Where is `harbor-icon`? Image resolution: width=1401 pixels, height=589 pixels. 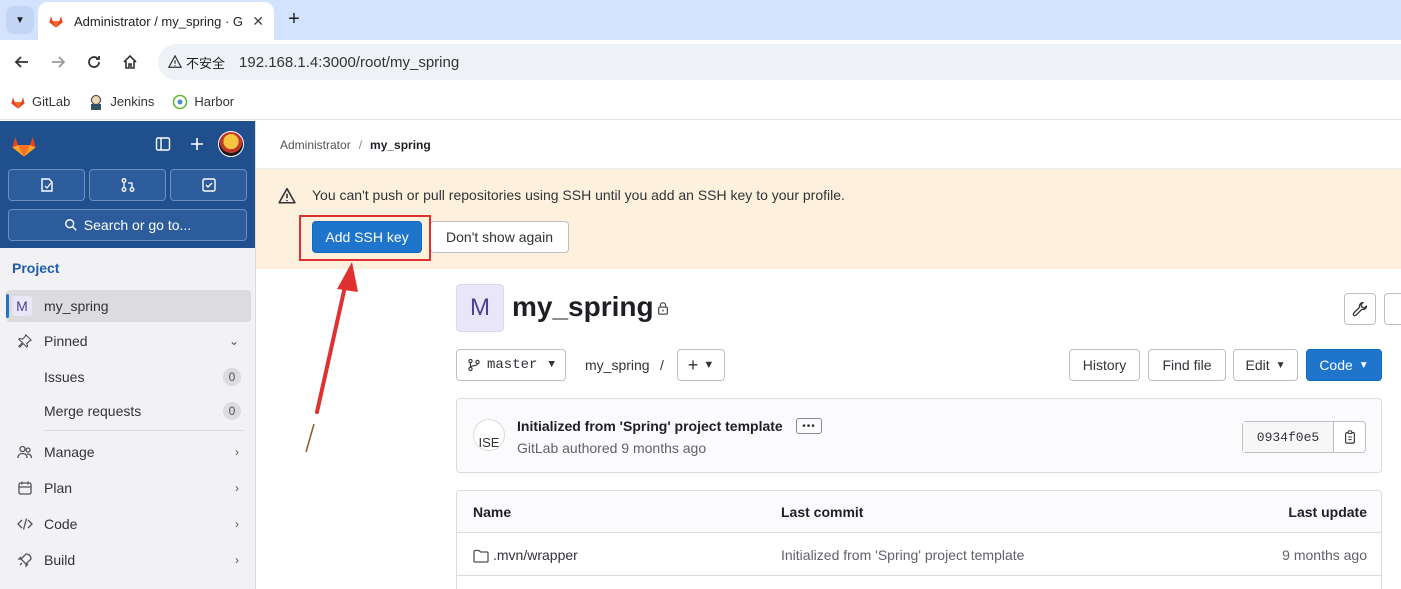 harbor-icon is located at coordinates (180, 102).